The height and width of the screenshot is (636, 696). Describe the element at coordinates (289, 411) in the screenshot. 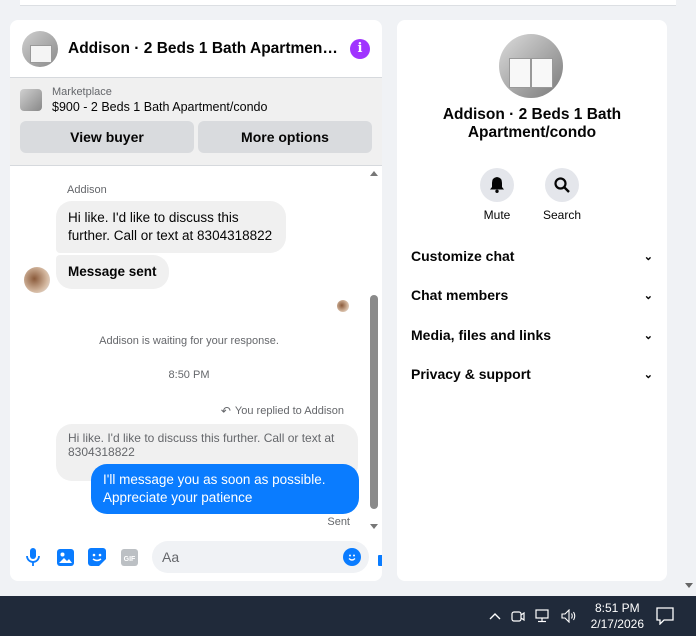

I see `reply-context-label: You replied to Addison` at that location.